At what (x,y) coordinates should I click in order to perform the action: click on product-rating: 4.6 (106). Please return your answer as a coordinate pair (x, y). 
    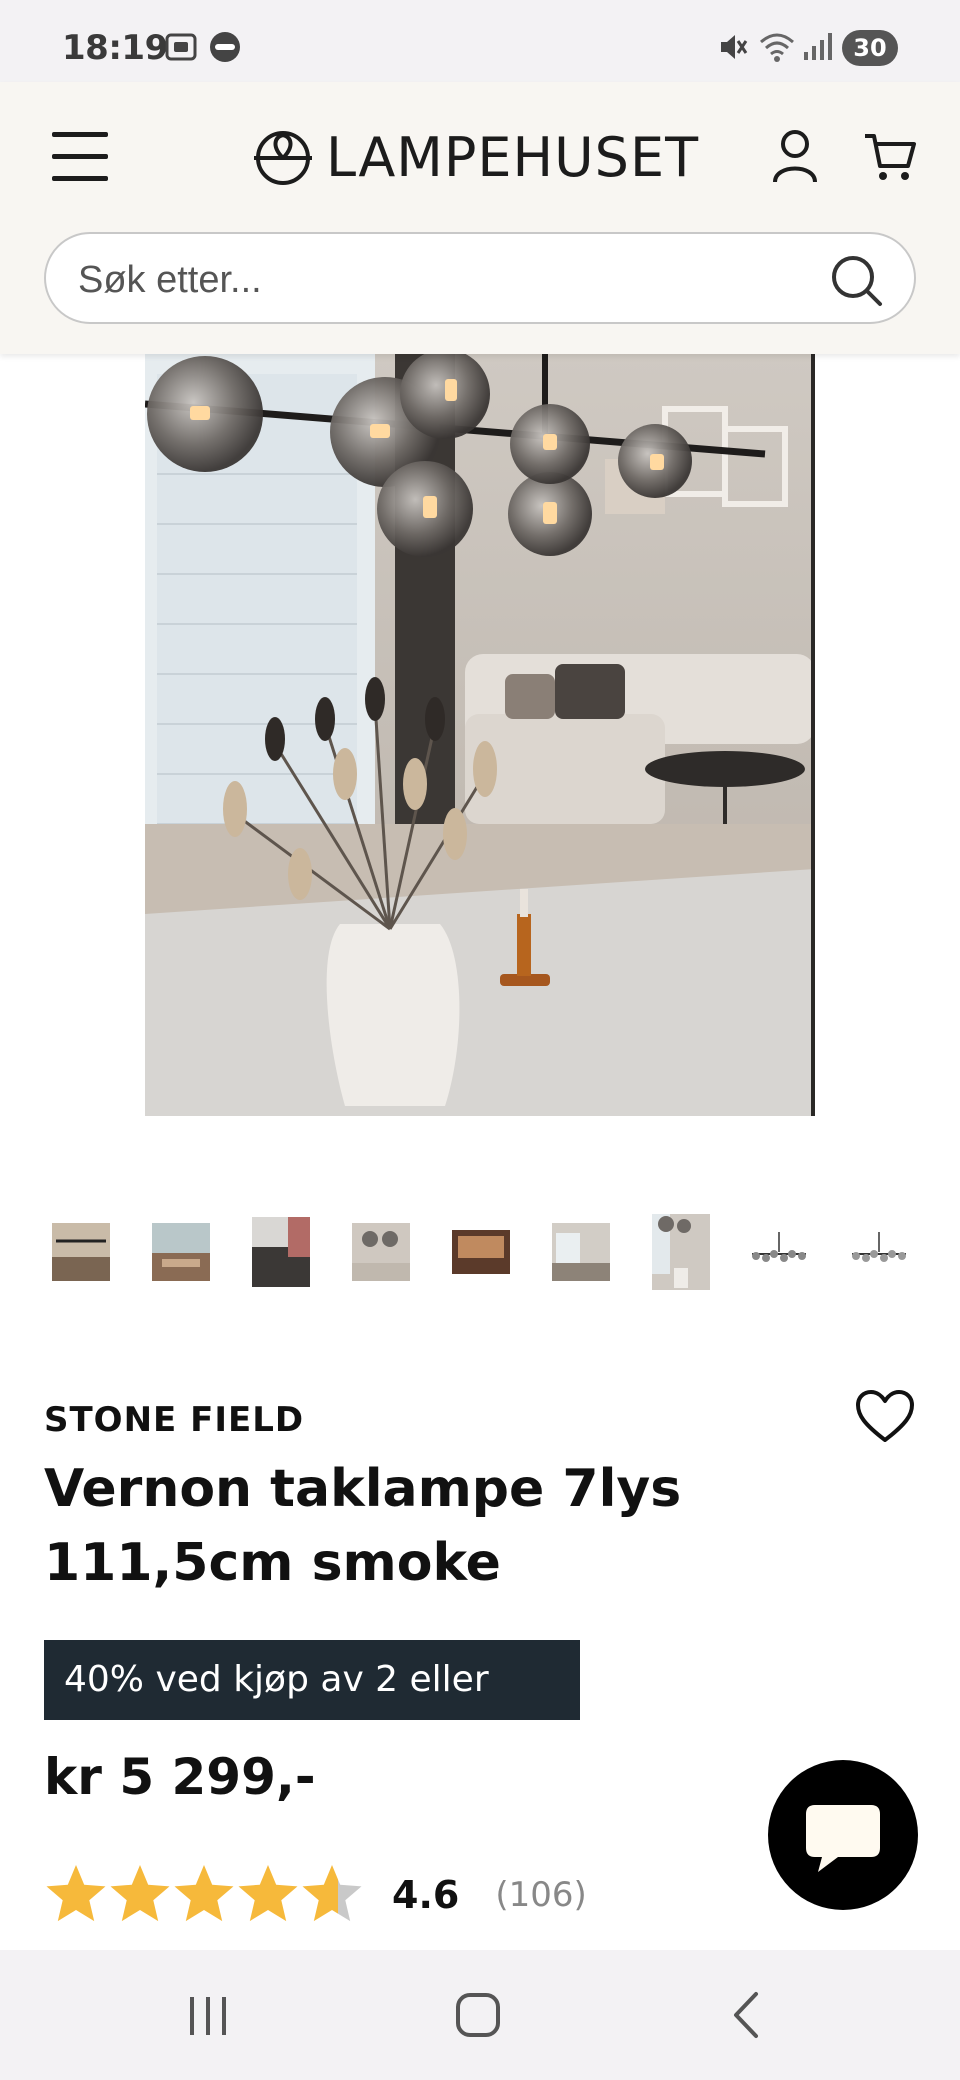
    Looking at the image, I should click on (315, 1895).